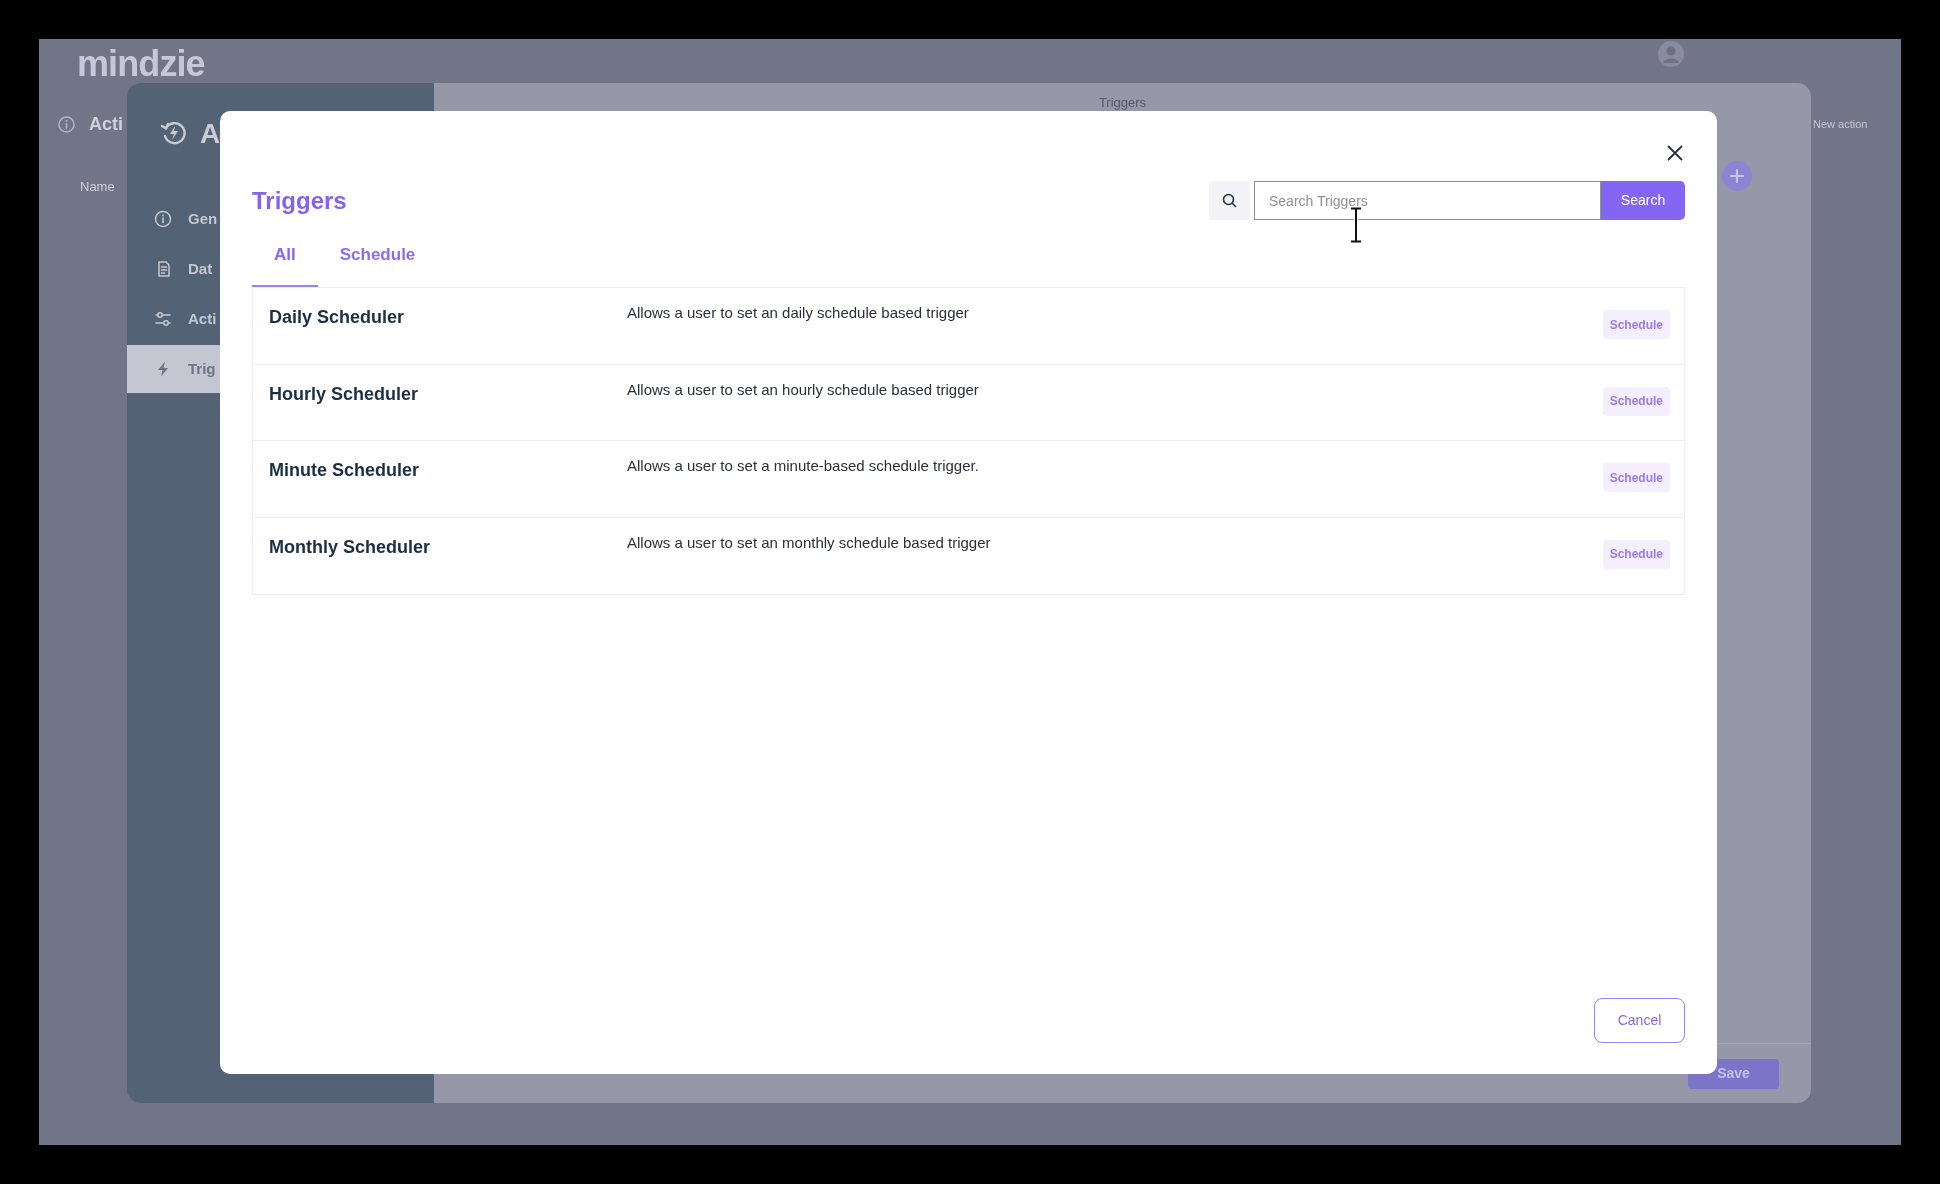 The width and height of the screenshot is (1940, 1184). Describe the element at coordinates (345, 470) in the screenshot. I see `trigger-name: Minute Scheduler` at that location.